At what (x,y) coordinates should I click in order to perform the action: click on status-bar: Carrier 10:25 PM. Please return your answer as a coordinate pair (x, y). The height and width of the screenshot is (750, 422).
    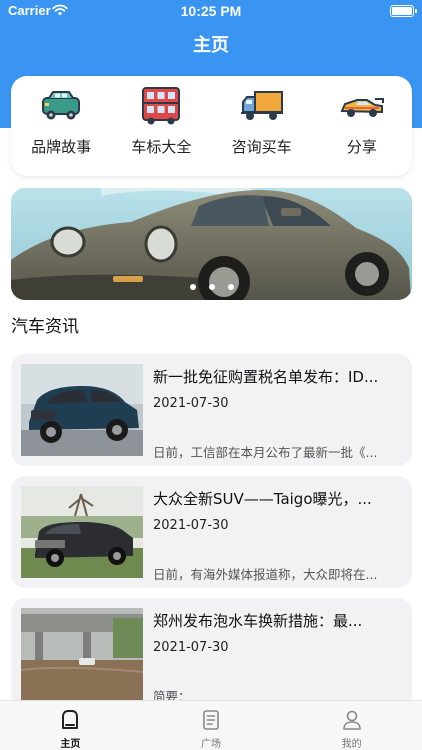
    Looking at the image, I should click on (211, 12).